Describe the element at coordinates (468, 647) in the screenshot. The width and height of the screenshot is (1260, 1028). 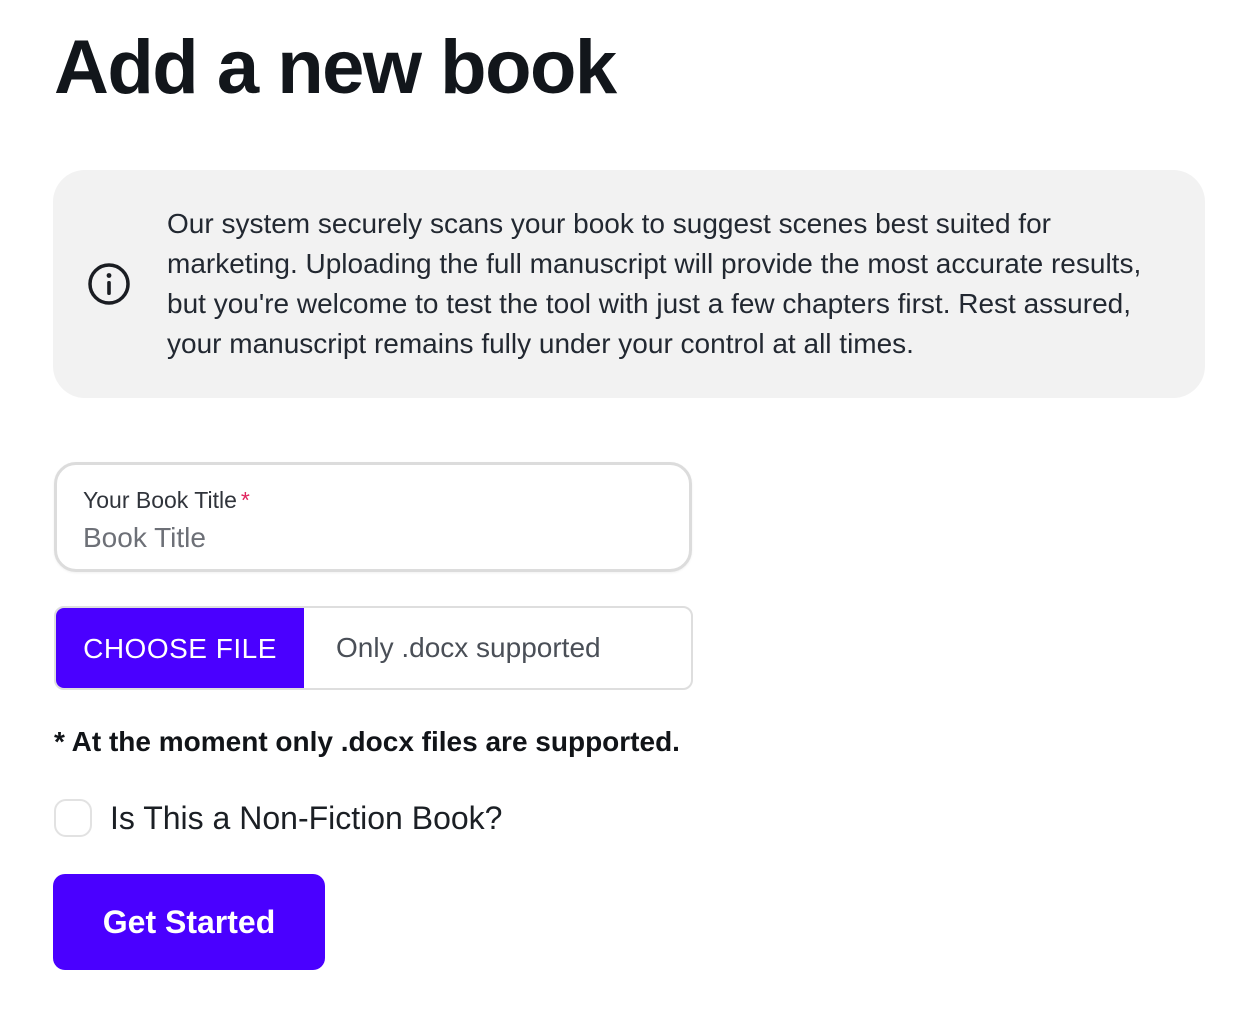
I see `file-status-text: Only .docx supported` at that location.